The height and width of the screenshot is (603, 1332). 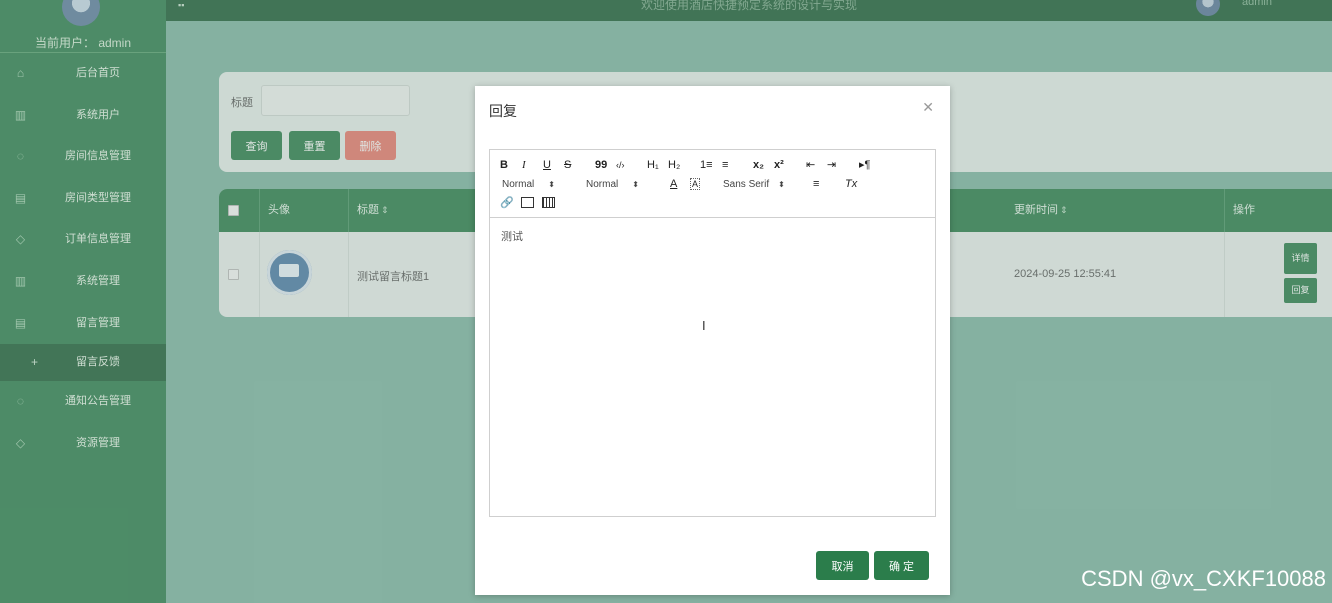 What do you see at coordinates (864, 165) in the screenshot?
I see `text-direction-button: ▸¶` at bounding box center [864, 165].